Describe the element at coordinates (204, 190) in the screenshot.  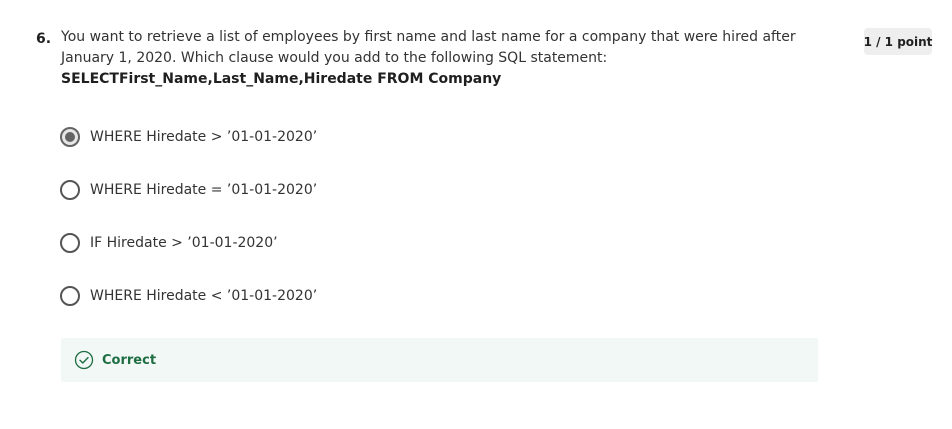
I see `option-label: WHERE Hiredate = ’01-01-2020’` at that location.